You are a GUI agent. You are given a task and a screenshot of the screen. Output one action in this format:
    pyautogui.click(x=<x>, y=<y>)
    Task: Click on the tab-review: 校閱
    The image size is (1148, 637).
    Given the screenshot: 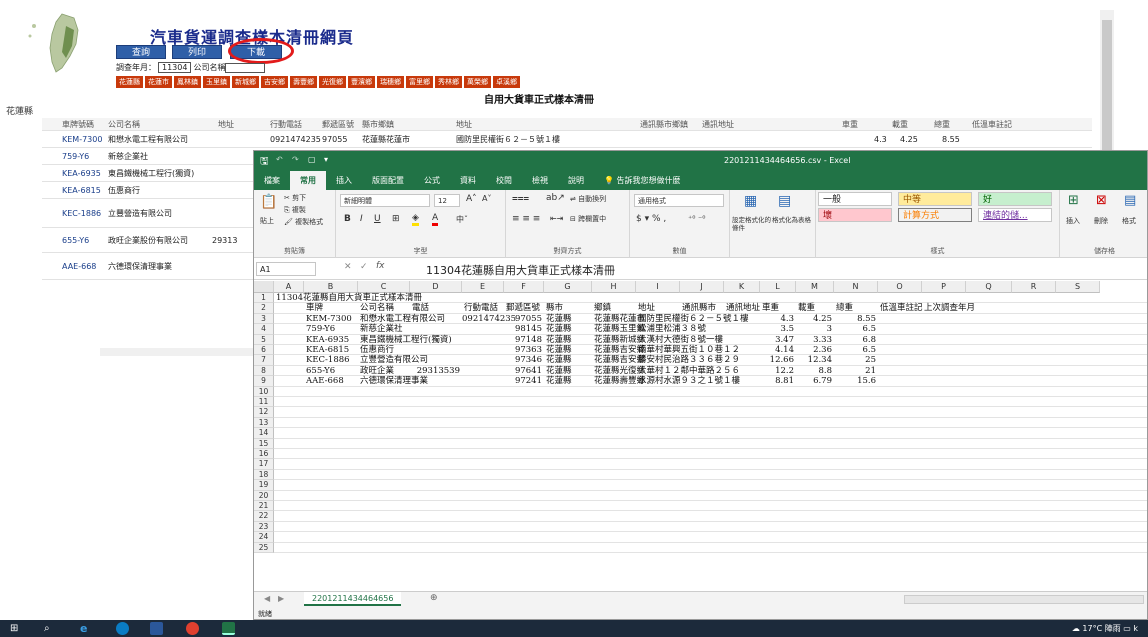 What is the action you would take?
    pyautogui.click(x=504, y=180)
    